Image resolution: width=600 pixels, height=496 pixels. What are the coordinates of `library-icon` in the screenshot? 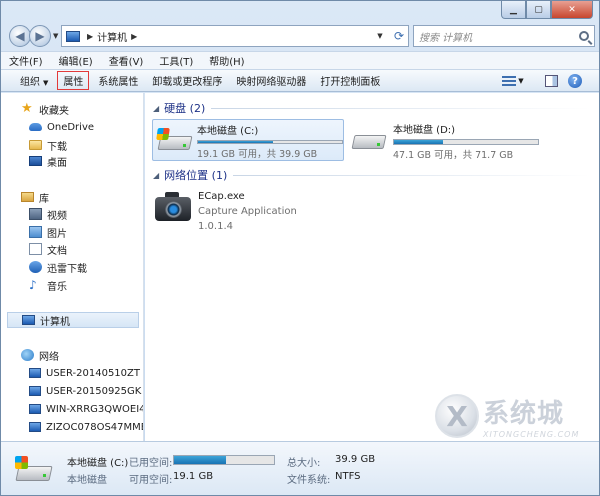 It's located at (27, 197).